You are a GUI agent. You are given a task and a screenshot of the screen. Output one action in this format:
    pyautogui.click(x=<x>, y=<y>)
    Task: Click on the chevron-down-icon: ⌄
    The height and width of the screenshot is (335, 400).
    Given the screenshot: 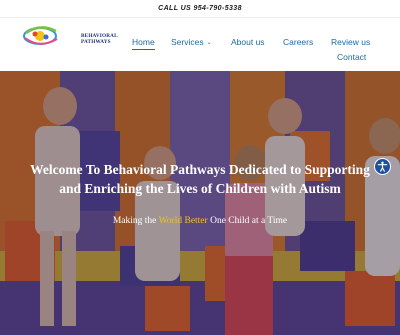 What is the action you would take?
    pyautogui.click(x=209, y=43)
    